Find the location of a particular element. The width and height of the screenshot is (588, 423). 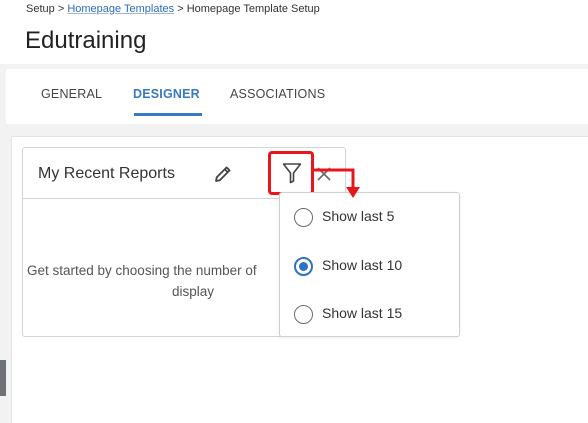

radio-checked-icon is located at coordinates (303, 266).